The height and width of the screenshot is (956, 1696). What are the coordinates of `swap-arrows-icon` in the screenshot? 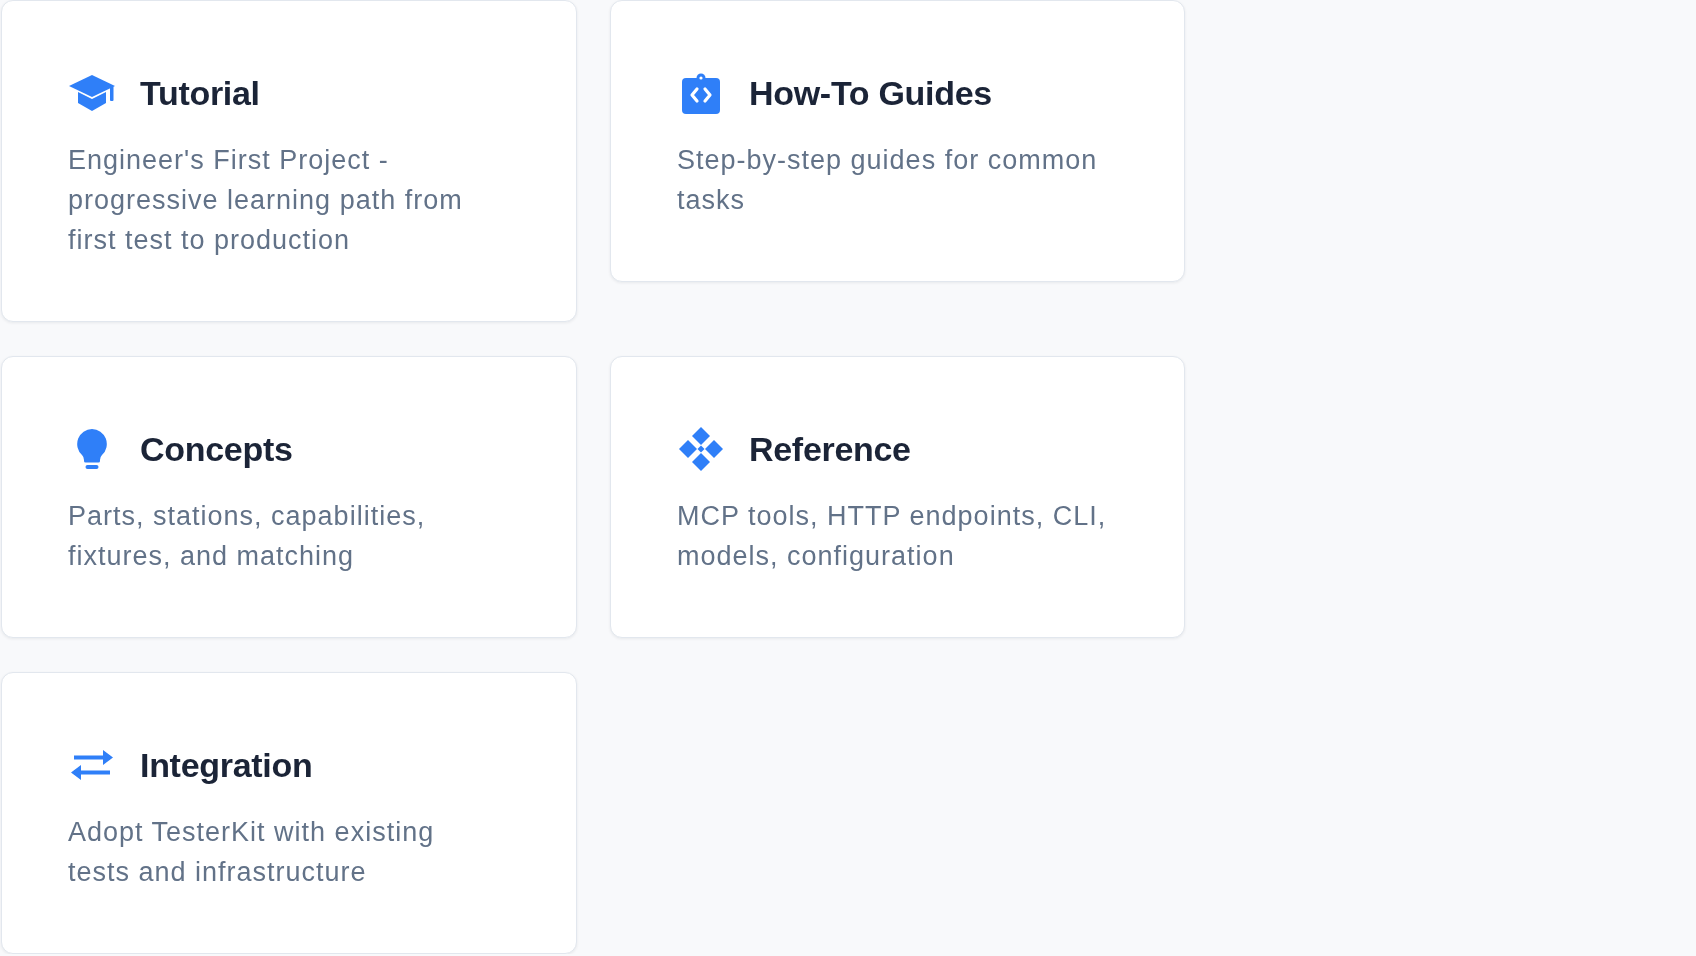 It's located at (92, 765).